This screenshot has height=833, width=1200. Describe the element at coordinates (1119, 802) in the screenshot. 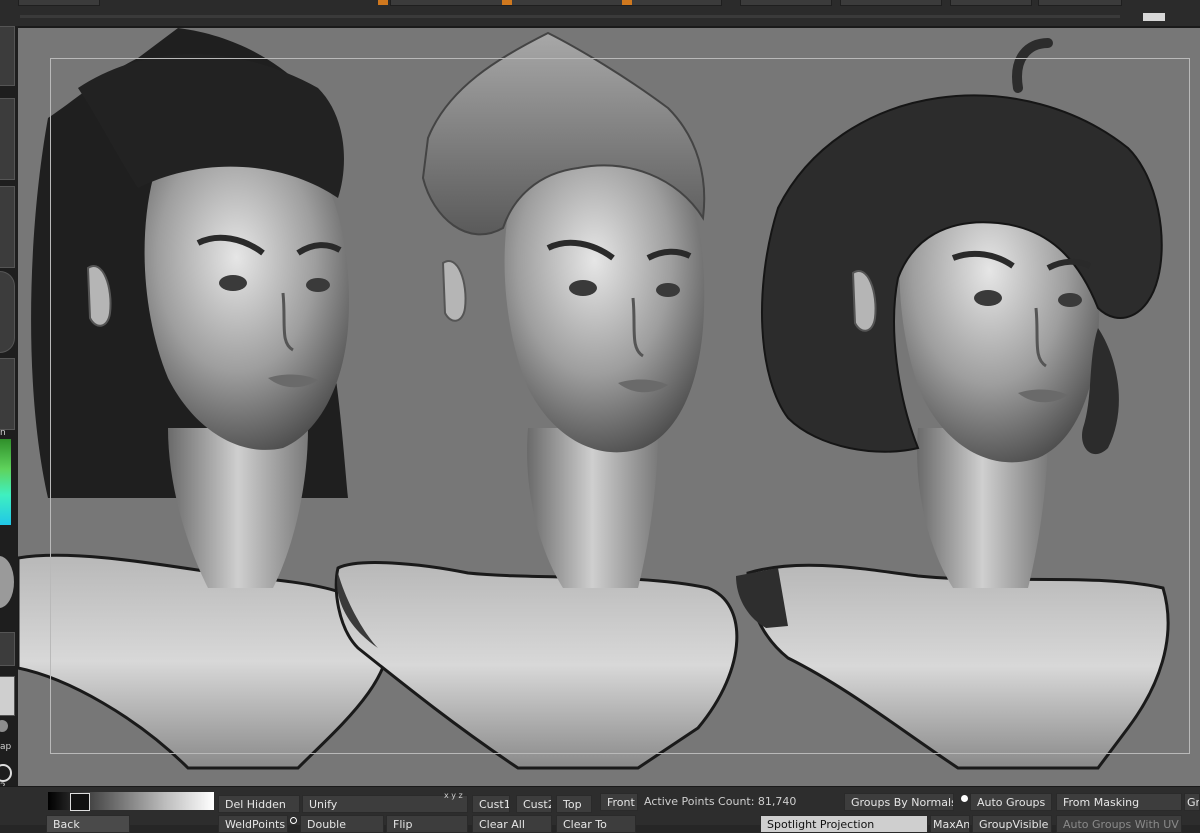

I see `from-masking-button: From Masking` at that location.